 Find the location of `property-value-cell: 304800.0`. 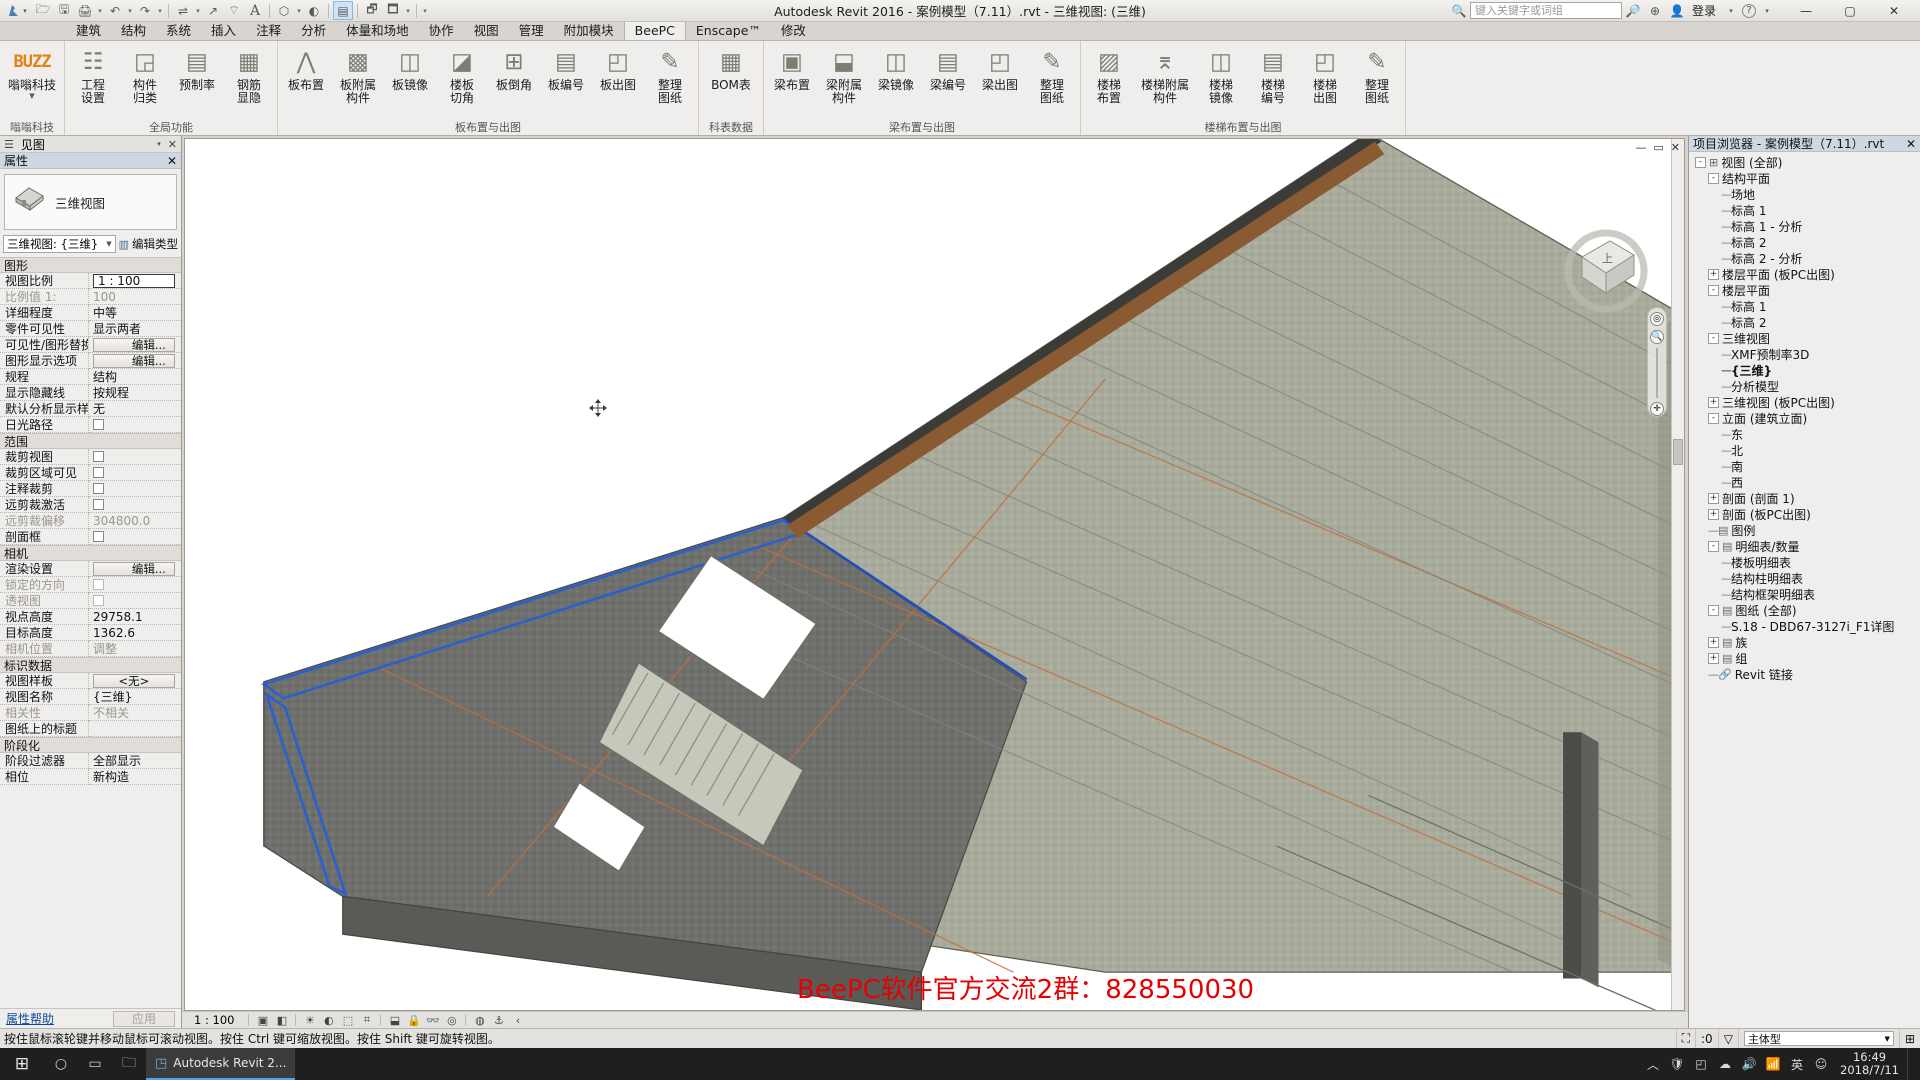

property-value-cell: 304800.0 is located at coordinates (135, 521).